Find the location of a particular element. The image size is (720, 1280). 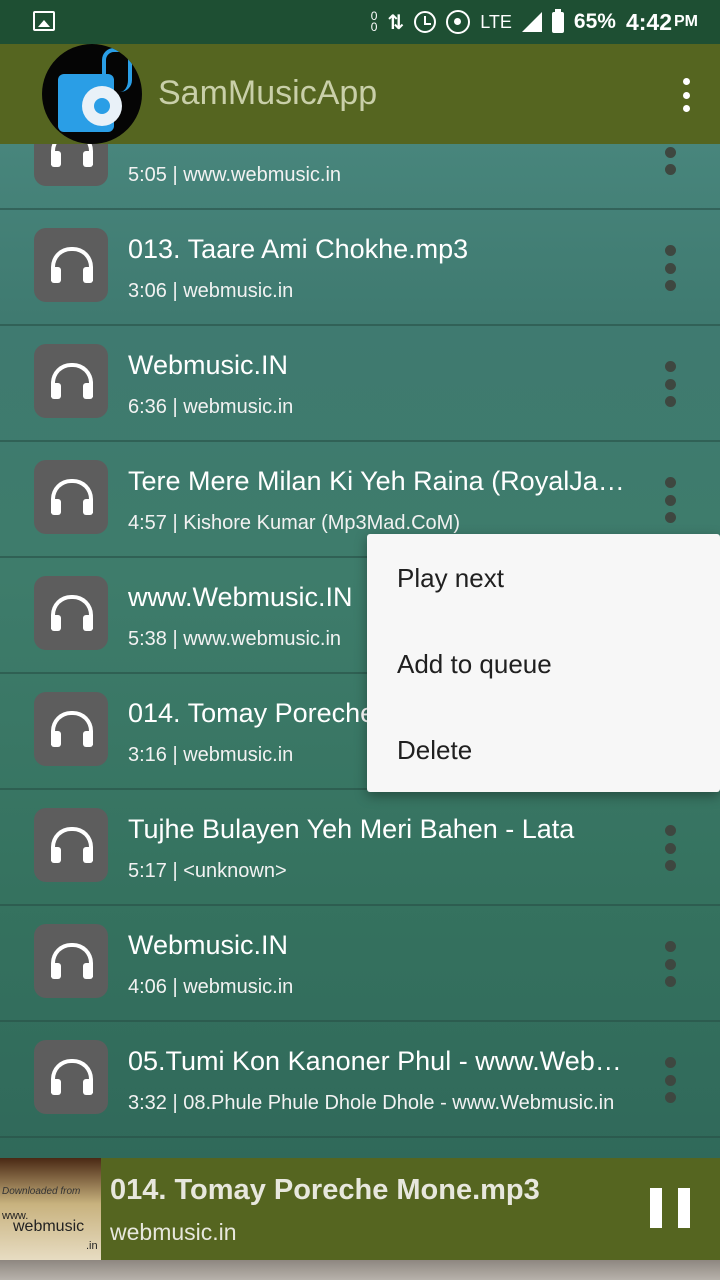

battery-percent: 65% is located at coordinates (594, 21).